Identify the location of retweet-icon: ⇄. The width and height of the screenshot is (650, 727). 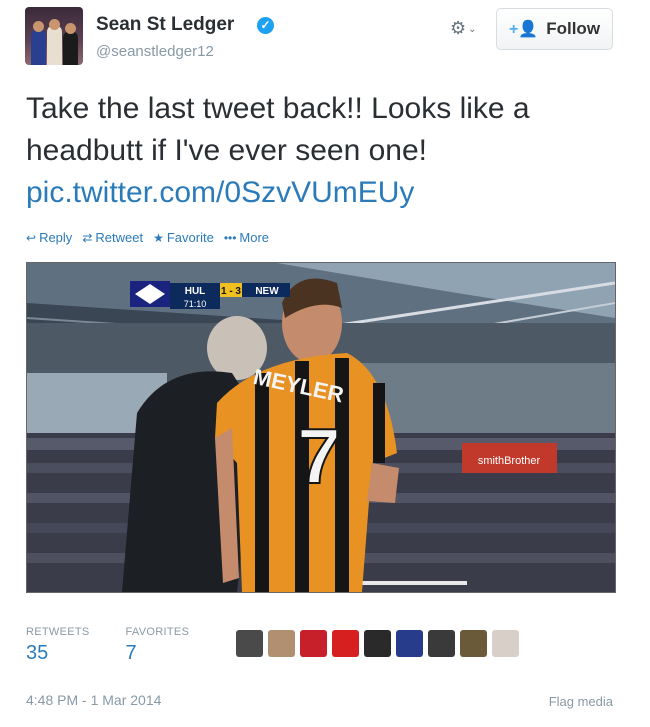
(87, 237).